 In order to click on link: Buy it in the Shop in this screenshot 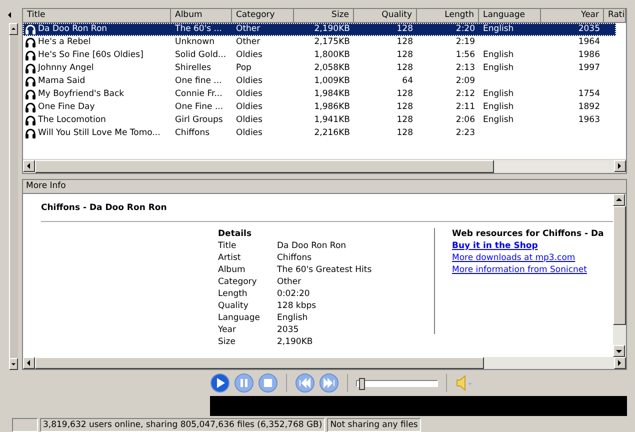, I will do `click(495, 246)`.